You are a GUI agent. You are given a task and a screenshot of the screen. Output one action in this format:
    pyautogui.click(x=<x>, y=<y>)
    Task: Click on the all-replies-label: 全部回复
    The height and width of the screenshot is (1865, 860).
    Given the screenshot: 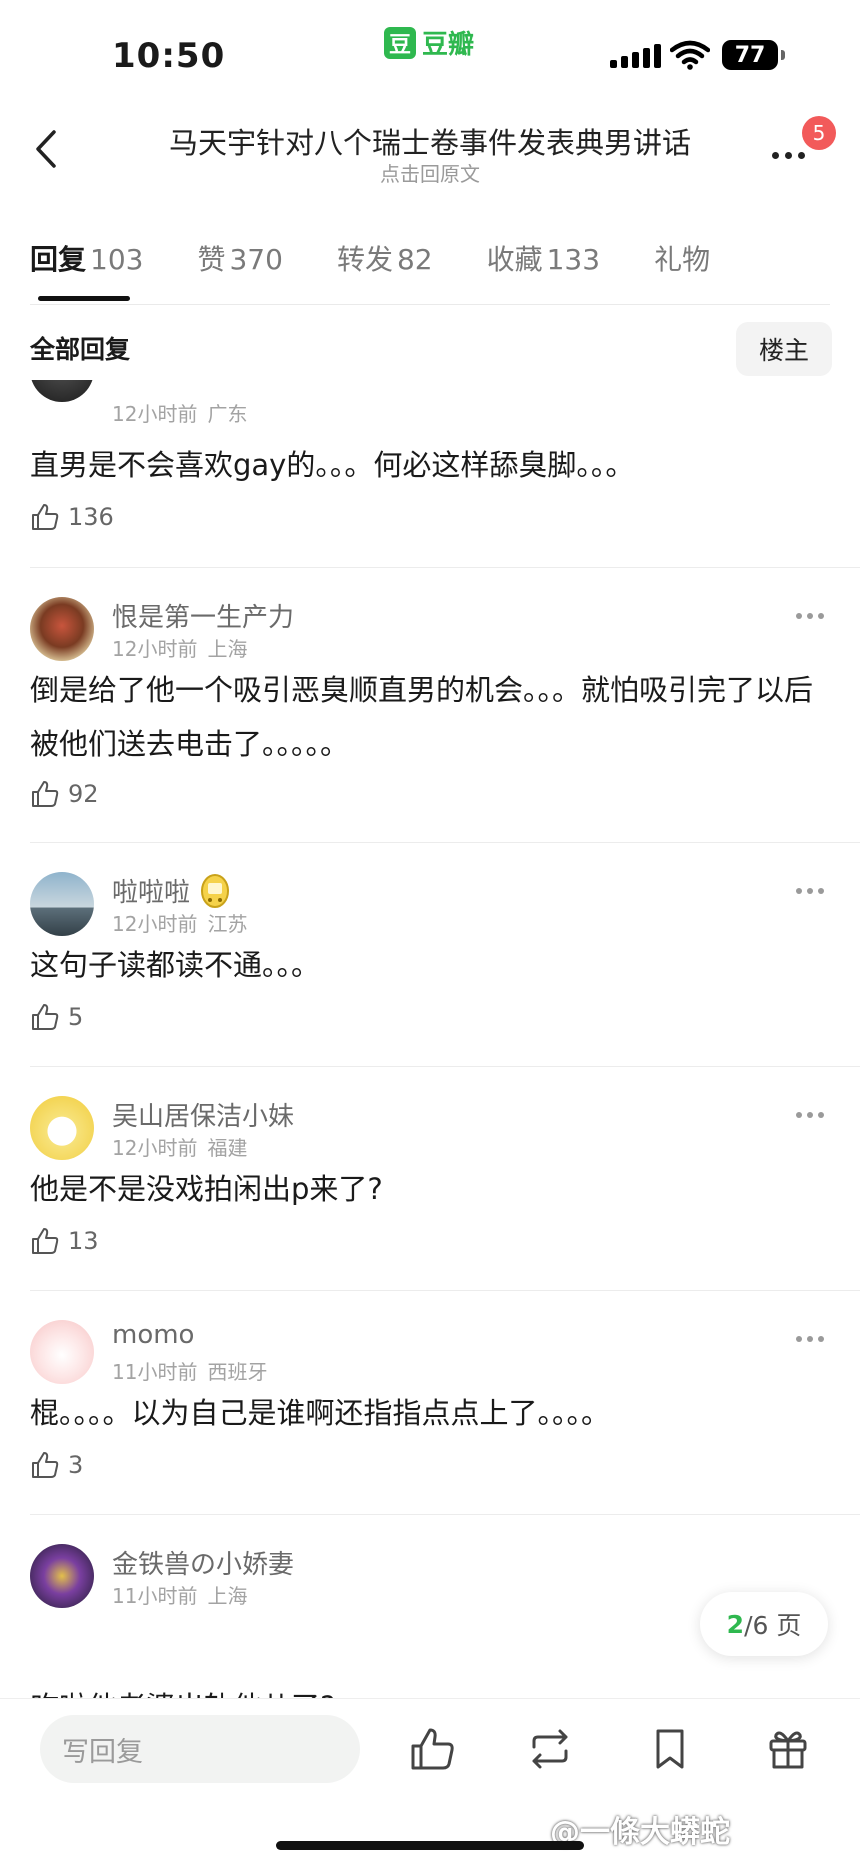 What is the action you would take?
    pyautogui.click(x=80, y=349)
    